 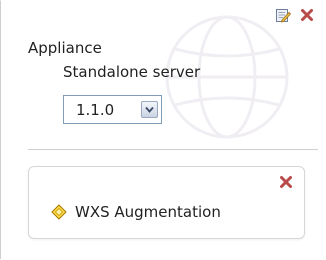 What do you see at coordinates (95, 109) in the screenshot?
I see `version-value: 1.1.0` at bounding box center [95, 109].